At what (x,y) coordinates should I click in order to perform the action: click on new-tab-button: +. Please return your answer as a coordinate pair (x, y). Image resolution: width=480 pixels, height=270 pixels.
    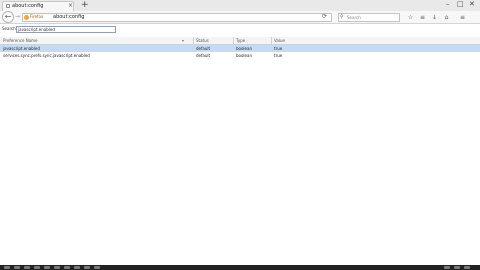
    Looking at the image, I should click on (85, 5).